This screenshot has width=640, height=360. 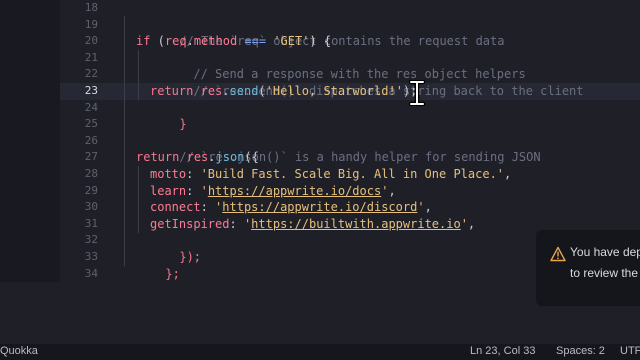 What do you see at coordinates (230, 157) in the screenshot?
I see `function-name: json` at bounding box center [230, 157].